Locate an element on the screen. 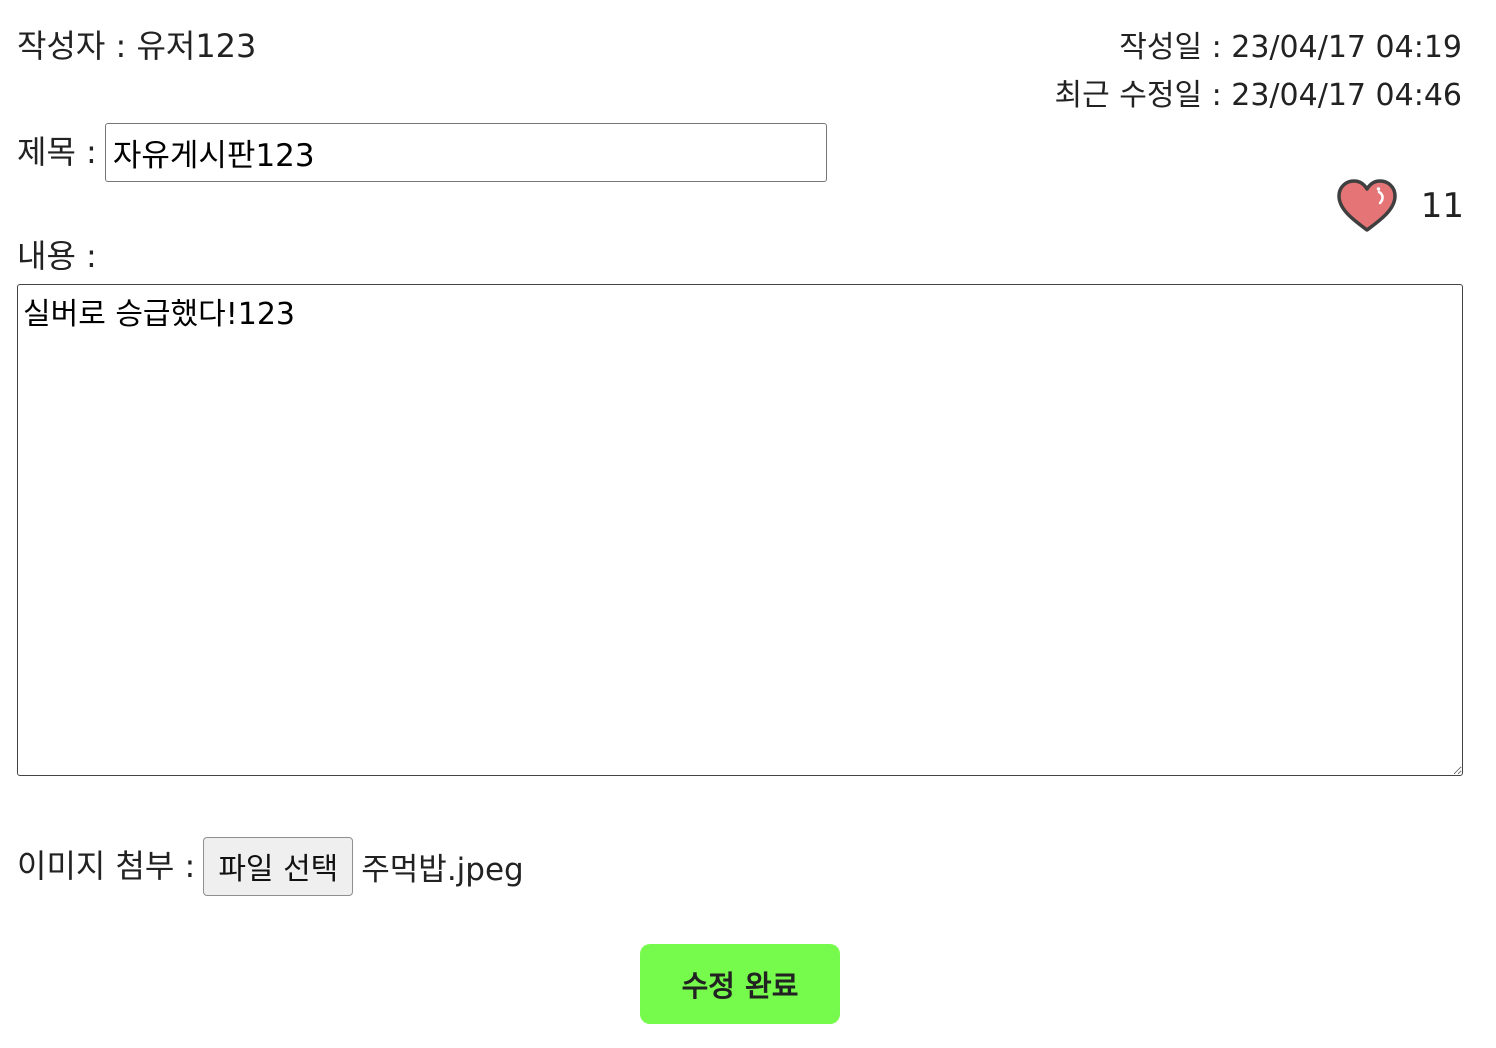 This screenshot has width=1496, height=1048. choose-file-button: 파일 선택 is located at coordinates (278, 866).